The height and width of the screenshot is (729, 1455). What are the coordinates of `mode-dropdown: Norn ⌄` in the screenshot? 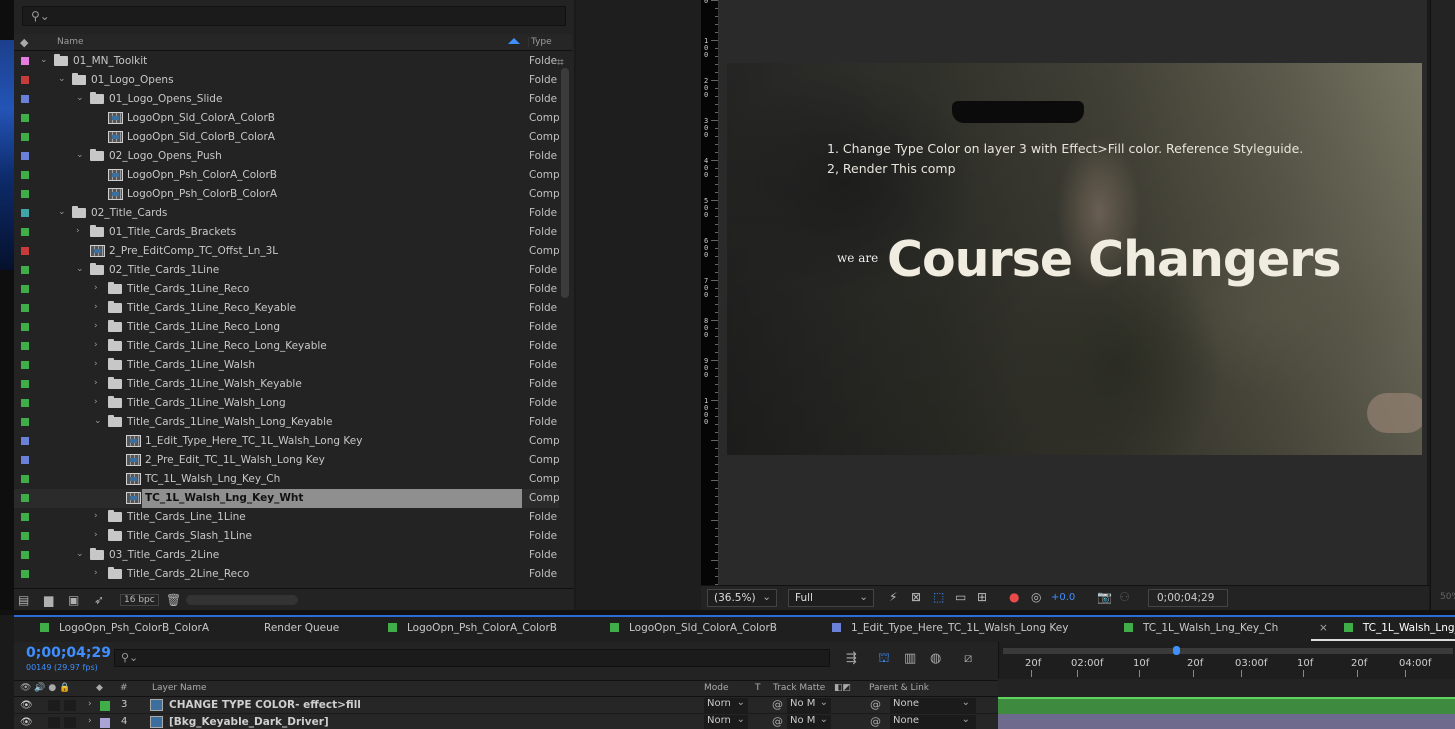 It's located at (726, 721).